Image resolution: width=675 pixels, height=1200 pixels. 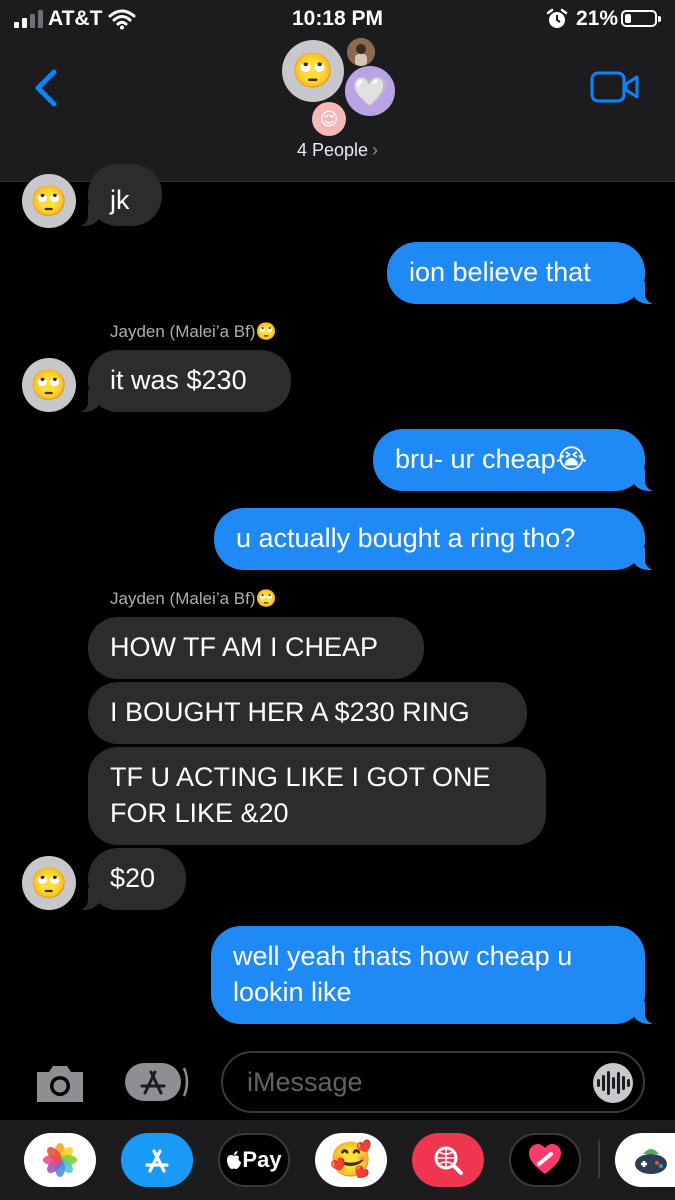 I want to click on app-store-icon, so click(x=157, y=1082).